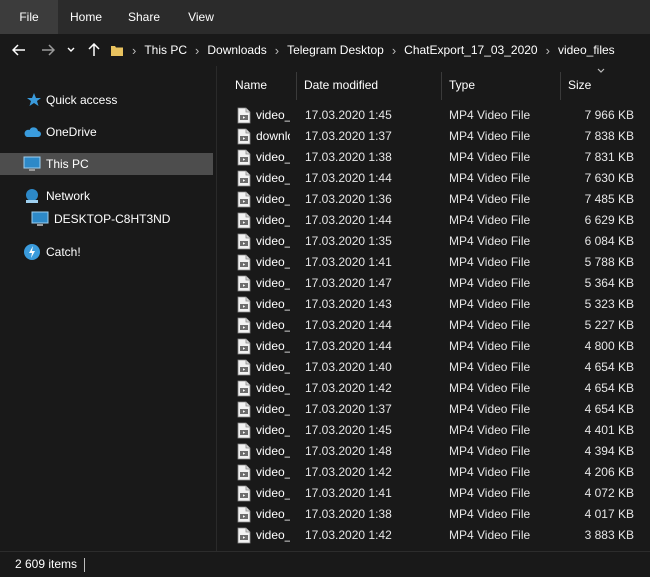 This screenshot has width=650, height=577. What do you see at coordinates (201, 17) in the screenshot?
I see `tab-view: View` at bounding box center [201, 17].